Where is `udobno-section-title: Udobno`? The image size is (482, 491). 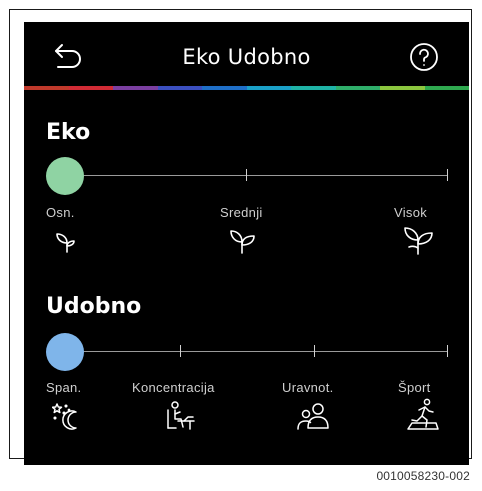 udobno-section-title: Udobno is located at coordinates (94, 306).